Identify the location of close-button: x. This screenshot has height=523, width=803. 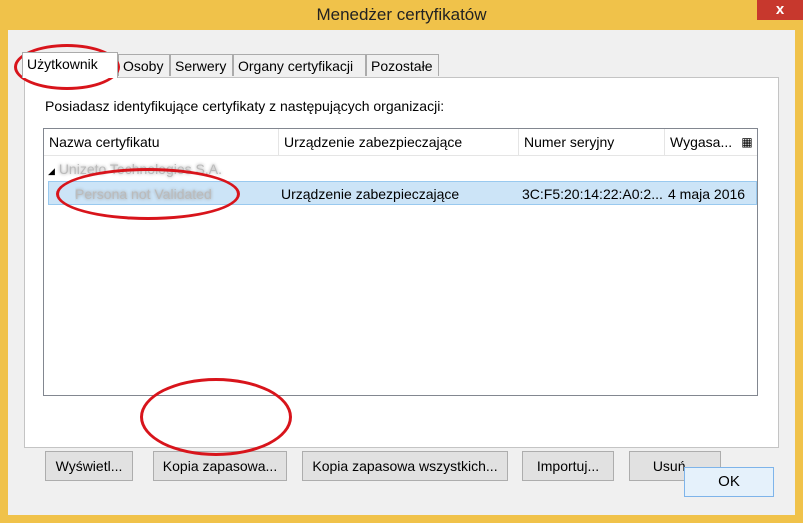
(780, 10).